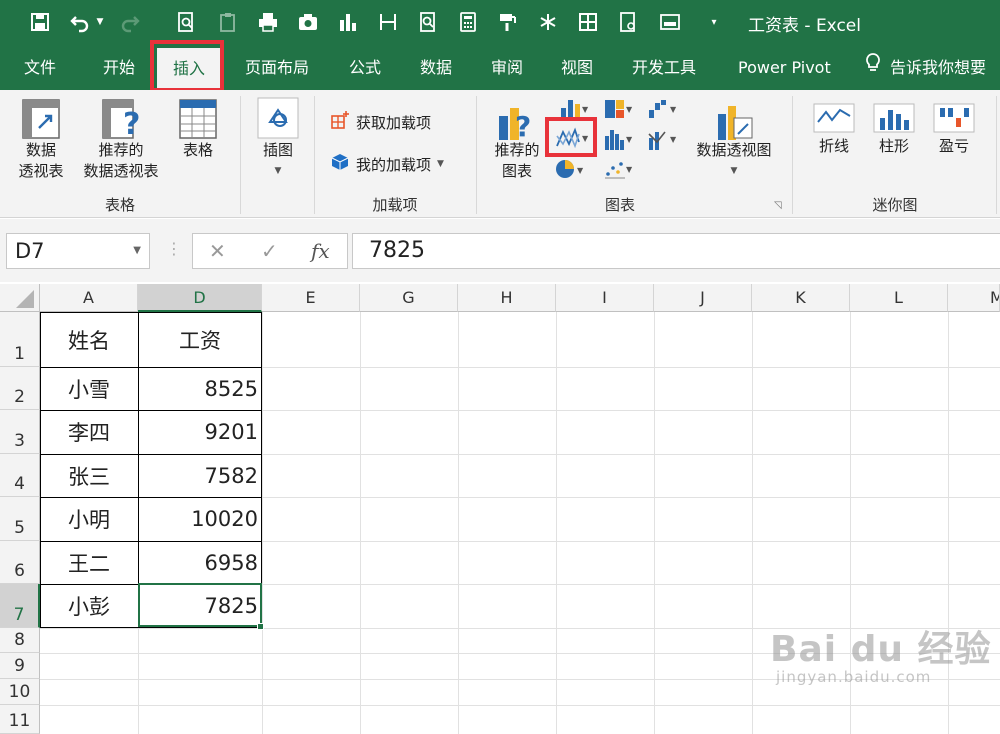 This screenshot has width=1000, height=734. What do you see at coordinates (228, 22) in the screenshot?
I see `clipboard-icon` at bounding box center [228, 22].